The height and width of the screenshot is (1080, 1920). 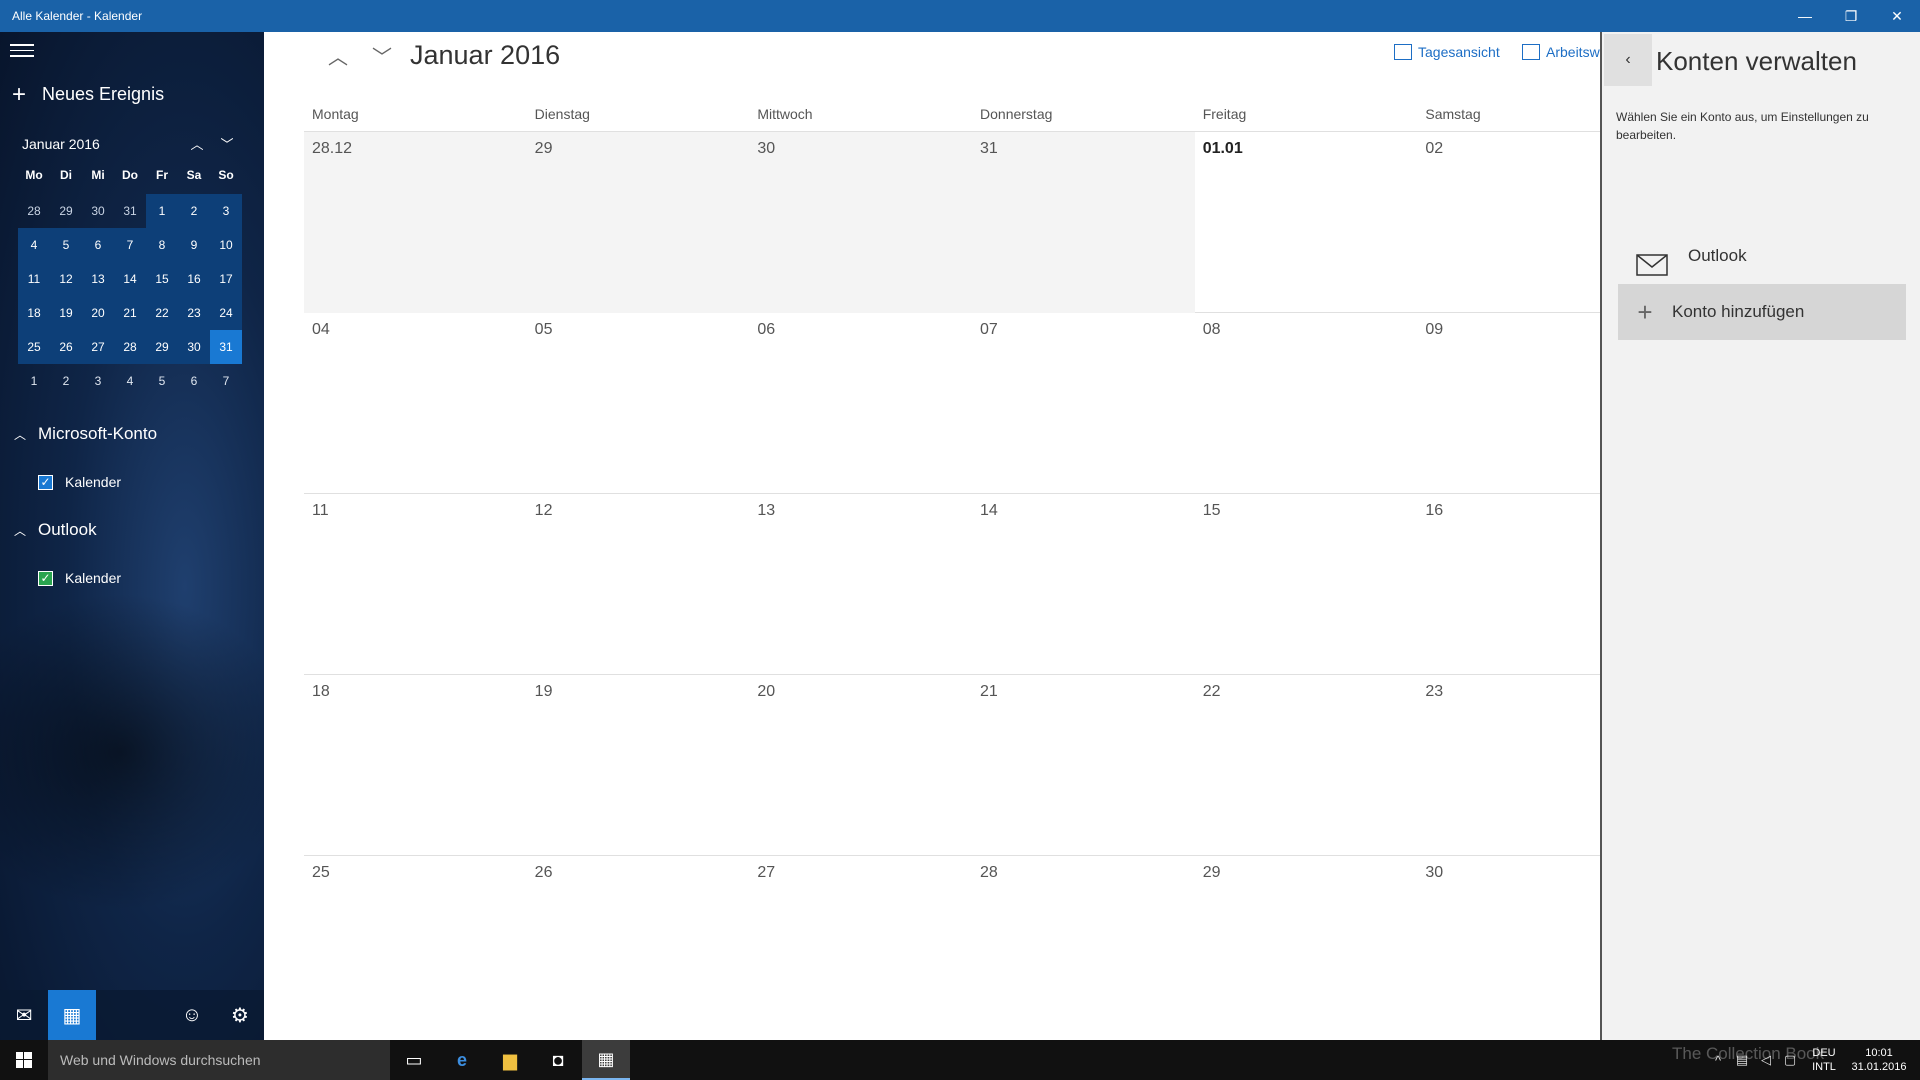 I want to click on mini-day: 16, so click(x=194, y=279).